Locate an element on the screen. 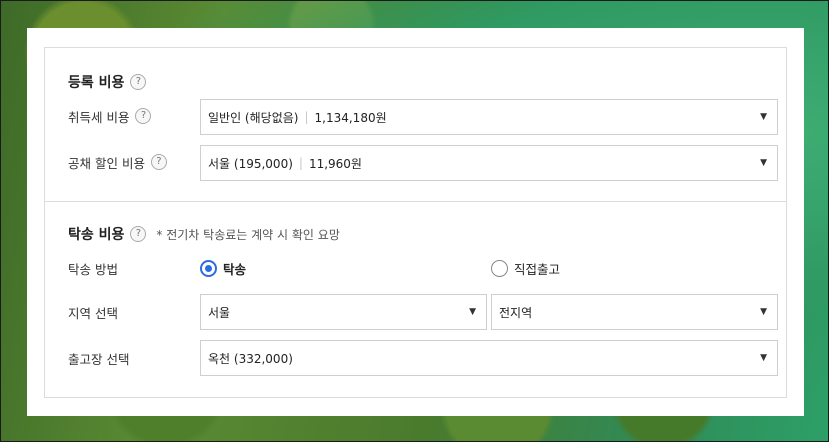 The height and width of the screenshot is (442, 829). acquisition-tax-amount: 1,134,180원 is located at coordinates (350, 117).